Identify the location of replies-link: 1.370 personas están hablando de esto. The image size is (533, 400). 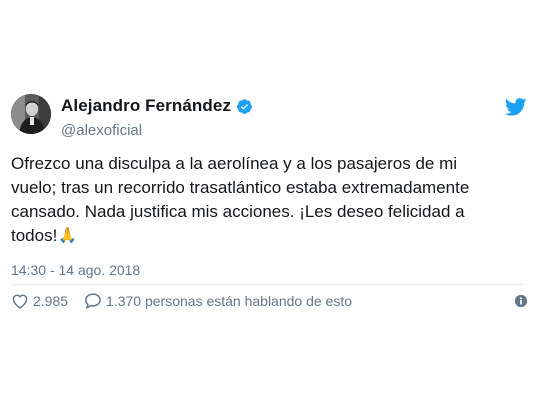
(218, 300).